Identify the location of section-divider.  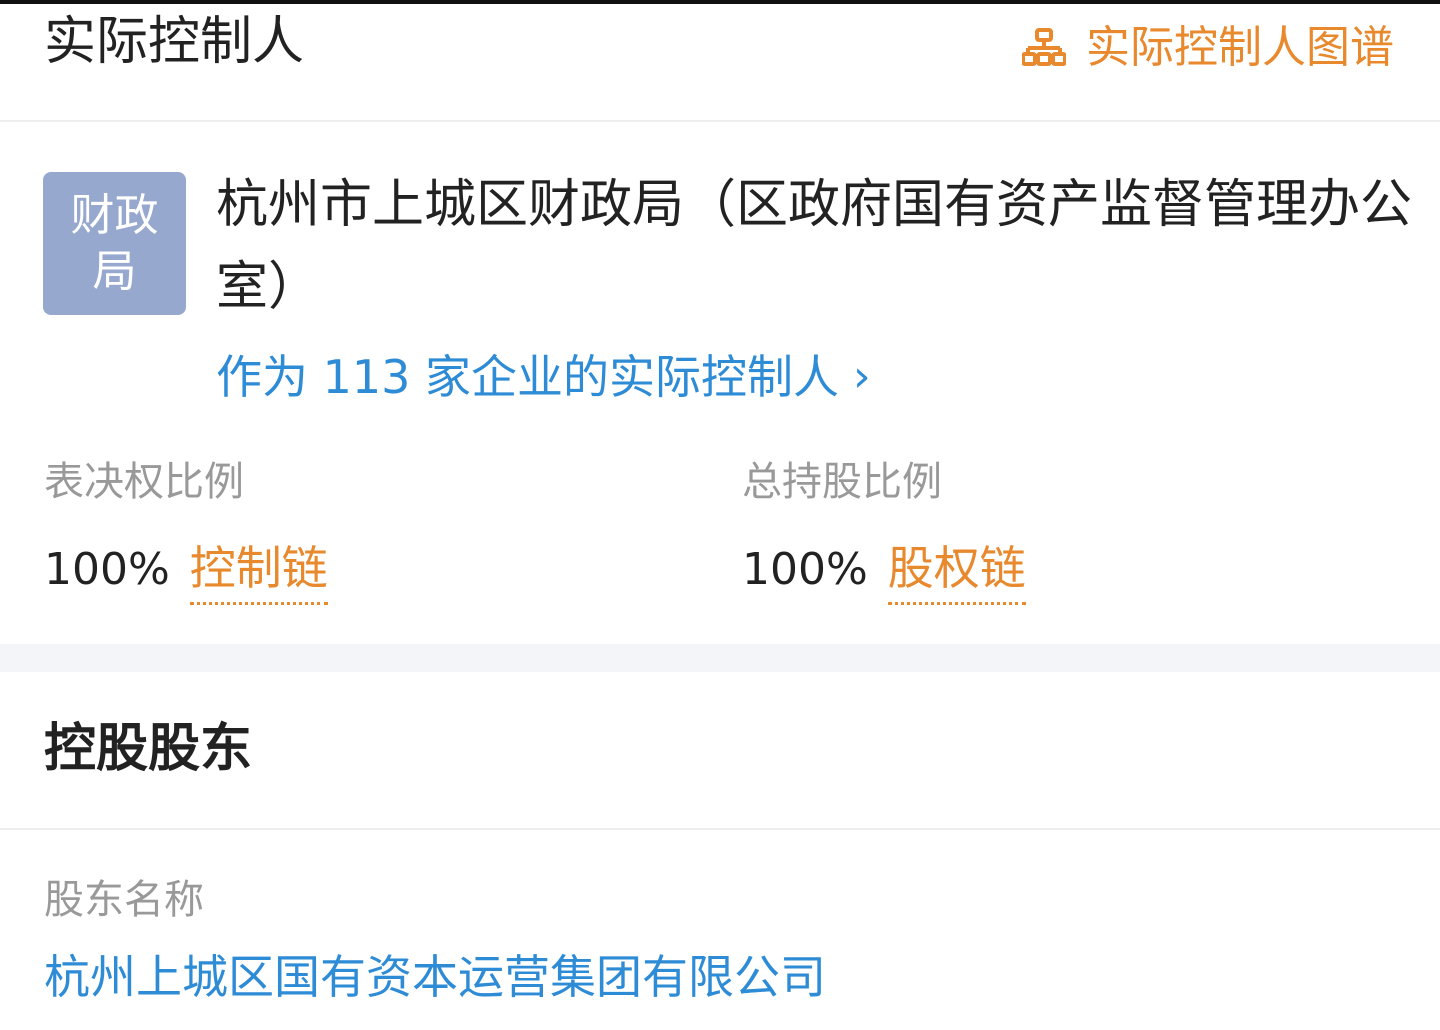
(720, 658).